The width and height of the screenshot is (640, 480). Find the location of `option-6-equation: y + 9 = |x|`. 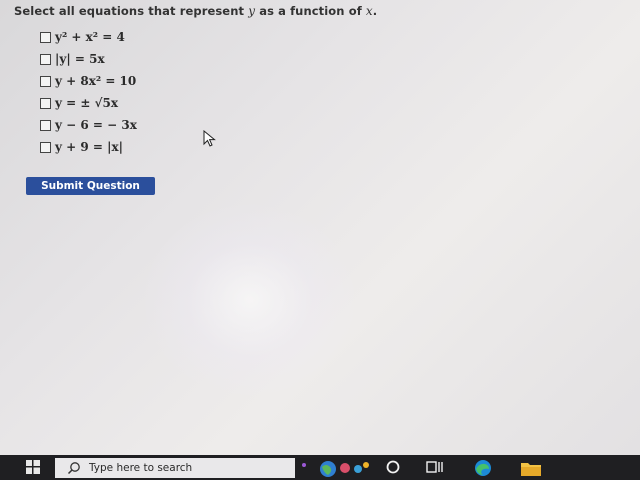

option-6-equation: y + 9 = |x| is located at coordinates (89, 147).